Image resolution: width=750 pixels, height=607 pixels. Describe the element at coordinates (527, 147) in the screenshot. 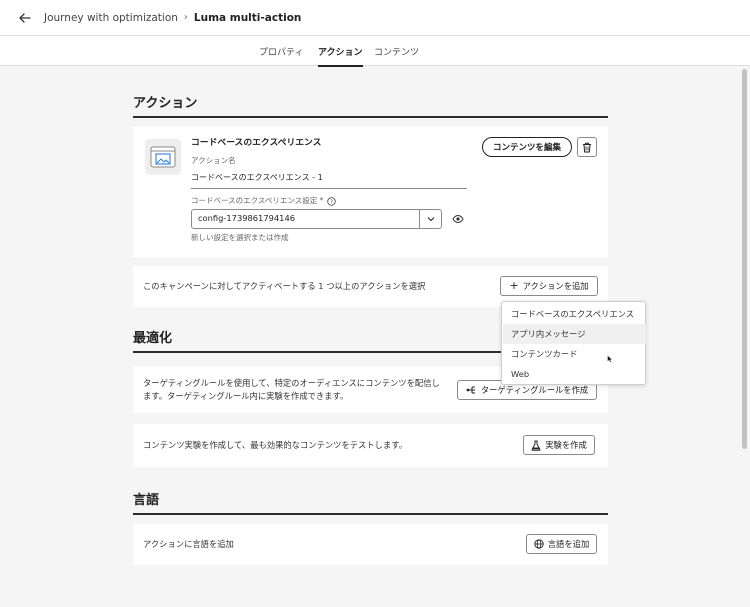

I see `edit-content-button: コンテンツを編集` at that location.